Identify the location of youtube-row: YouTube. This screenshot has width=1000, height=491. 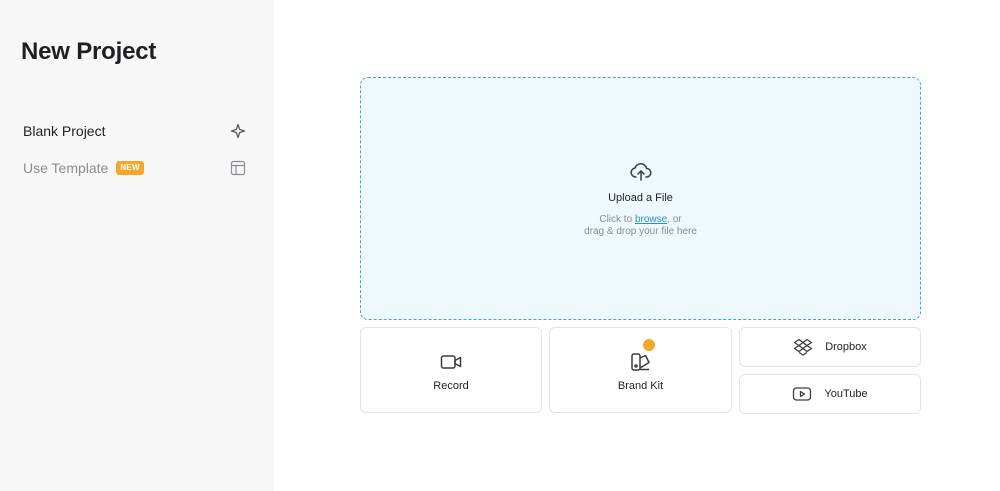
(830, 394).